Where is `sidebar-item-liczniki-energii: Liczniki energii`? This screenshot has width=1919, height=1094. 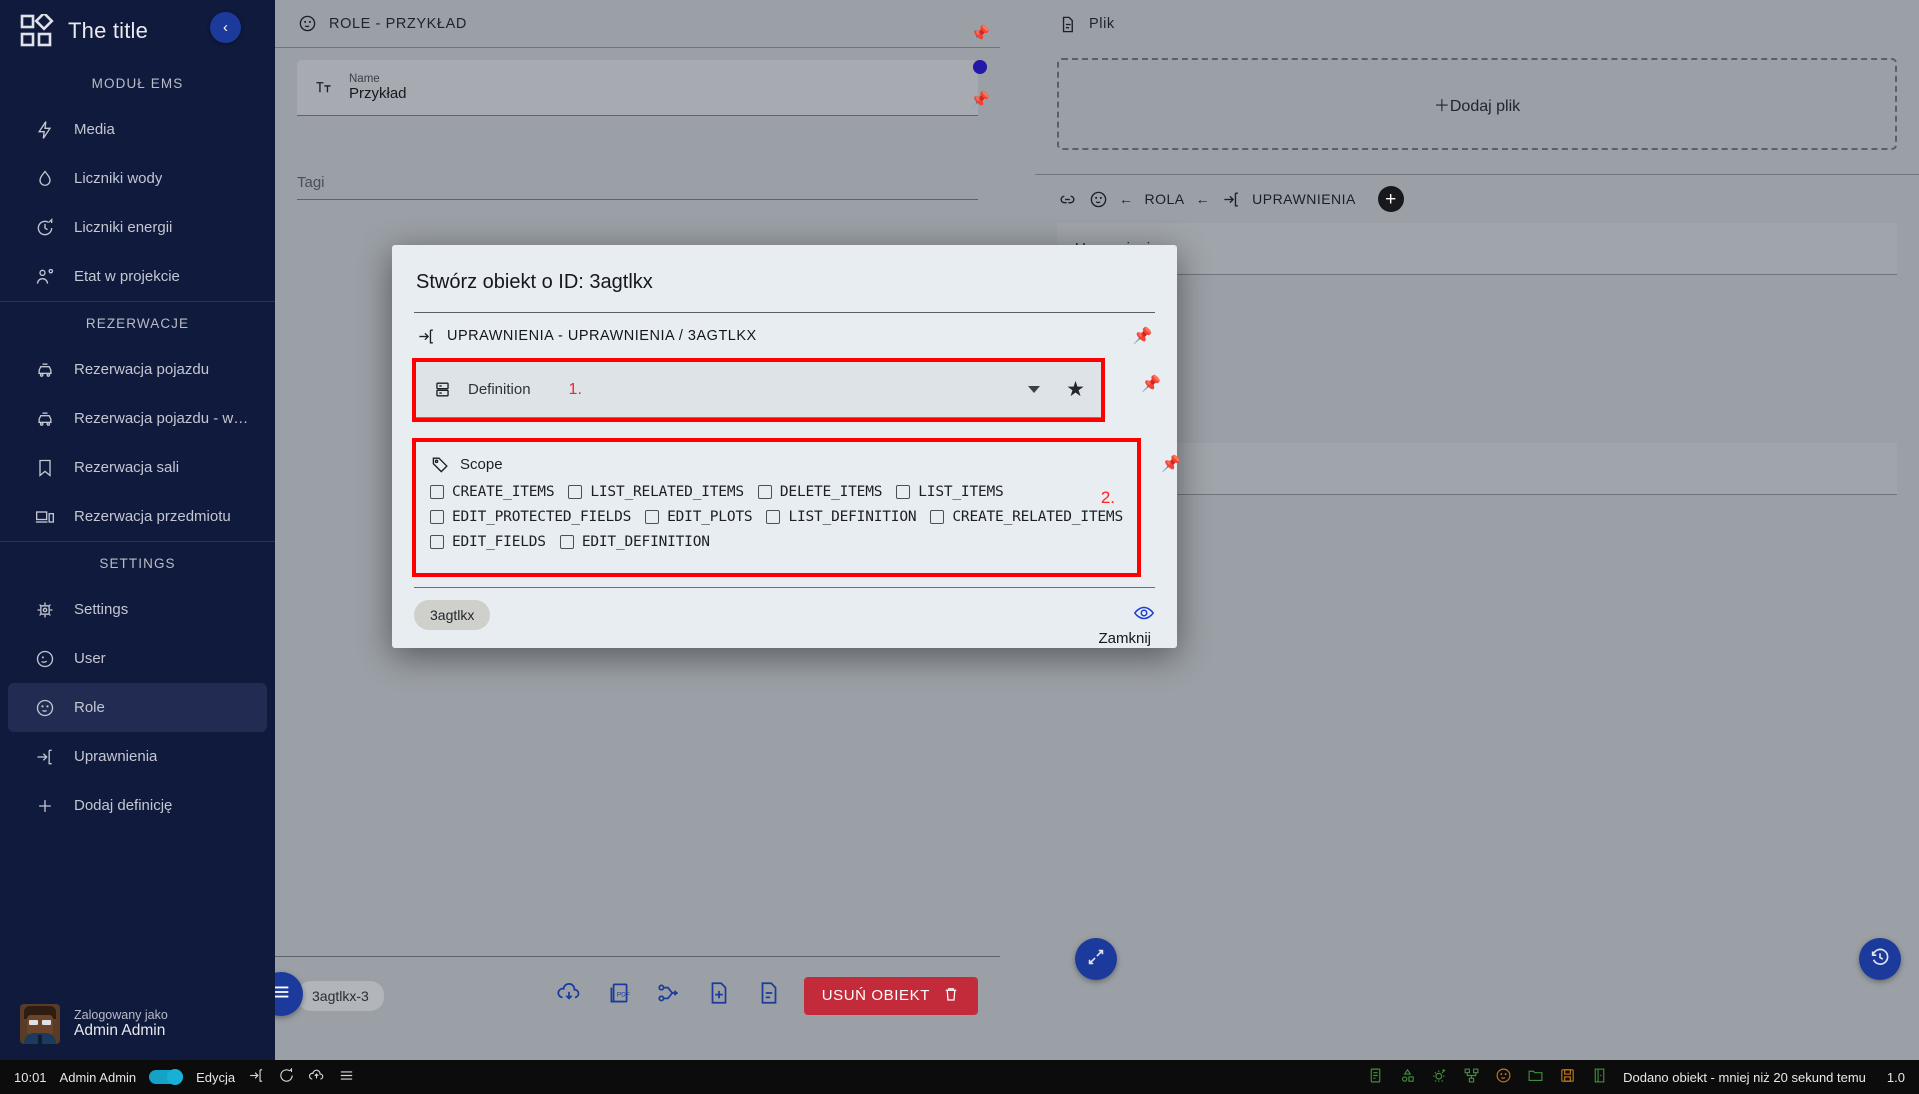
sidebar-item-liczniki-energii: Liczniki energii is located at coordinates (137, 227).